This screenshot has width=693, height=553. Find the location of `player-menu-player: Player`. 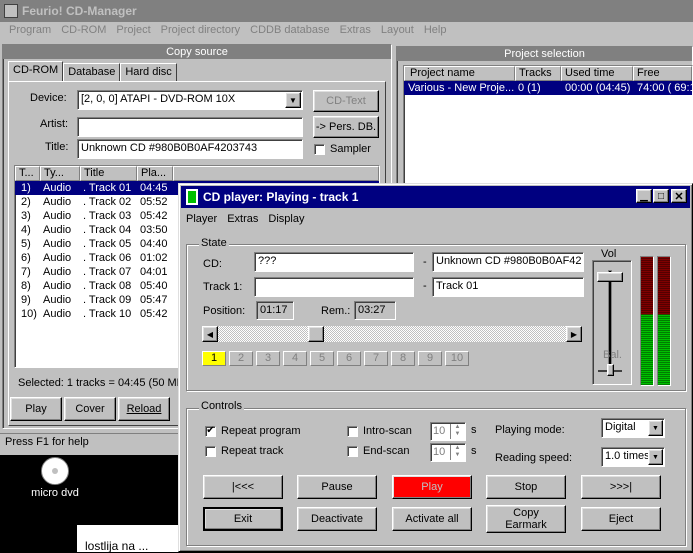

player-menu-player: Player is located at coordinates (201, 219).